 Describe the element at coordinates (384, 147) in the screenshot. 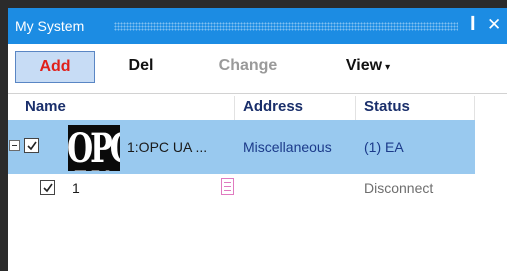

I see `row-status: (1) EA` at that location.